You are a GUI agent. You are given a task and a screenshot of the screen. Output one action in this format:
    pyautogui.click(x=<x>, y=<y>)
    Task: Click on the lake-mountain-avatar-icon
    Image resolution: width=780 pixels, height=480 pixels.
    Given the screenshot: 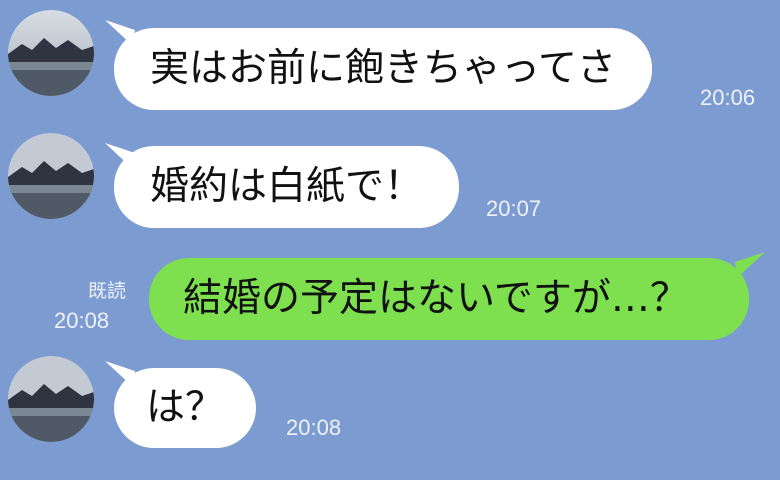 What is the action you would take?
    pyautogui.click(x=51, y=399)
    